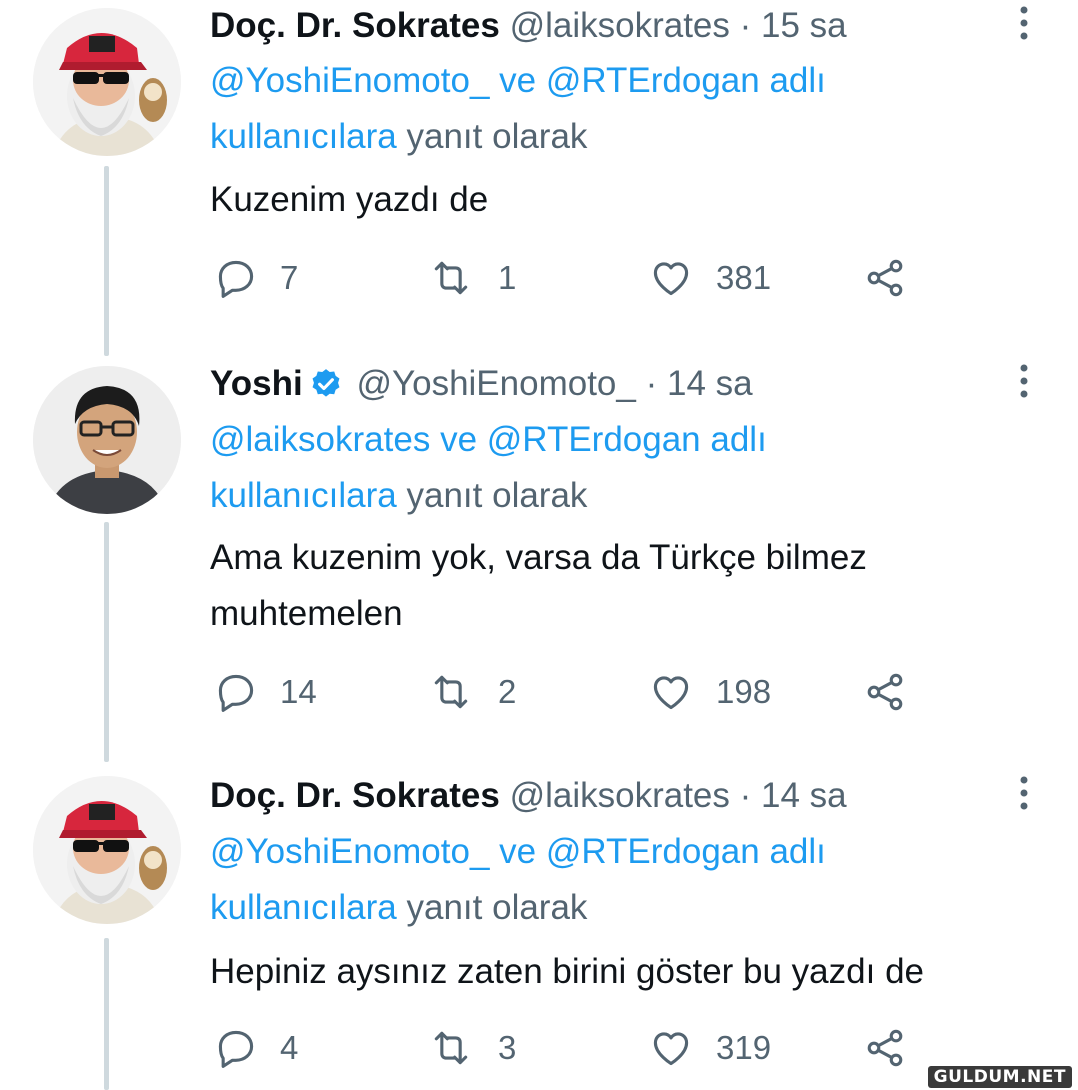  What do you see at coordinates (320, 439) in the screenshot?
I see `mention-link: @laiksokrates` at bounding box center [320, 439].